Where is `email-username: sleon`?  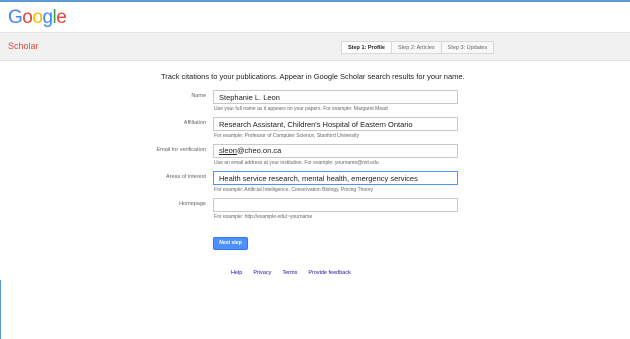 email-username: sleon is located at coordinates (228, 150).